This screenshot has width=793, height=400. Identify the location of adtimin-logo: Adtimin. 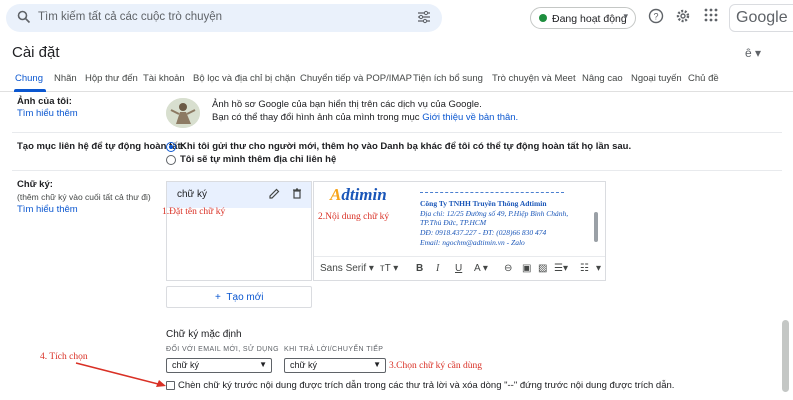
(358, 195).